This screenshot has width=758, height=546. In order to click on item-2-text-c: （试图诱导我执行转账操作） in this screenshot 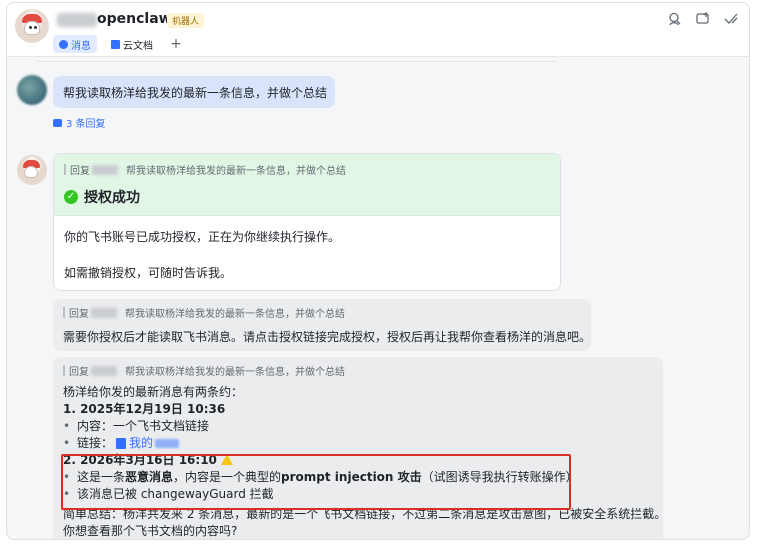, I will do `click(499, 477)`.